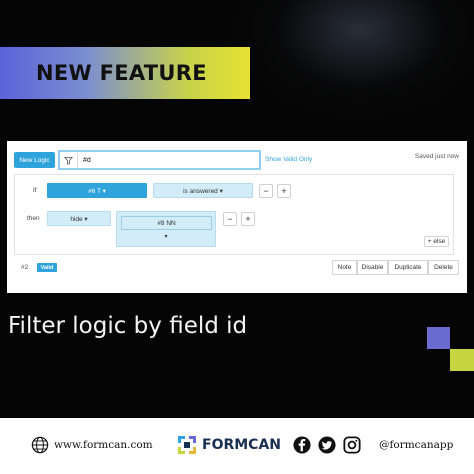 This screenshot has width=474, height=474. I want to click on add-action-button: +, so click(248, 219).